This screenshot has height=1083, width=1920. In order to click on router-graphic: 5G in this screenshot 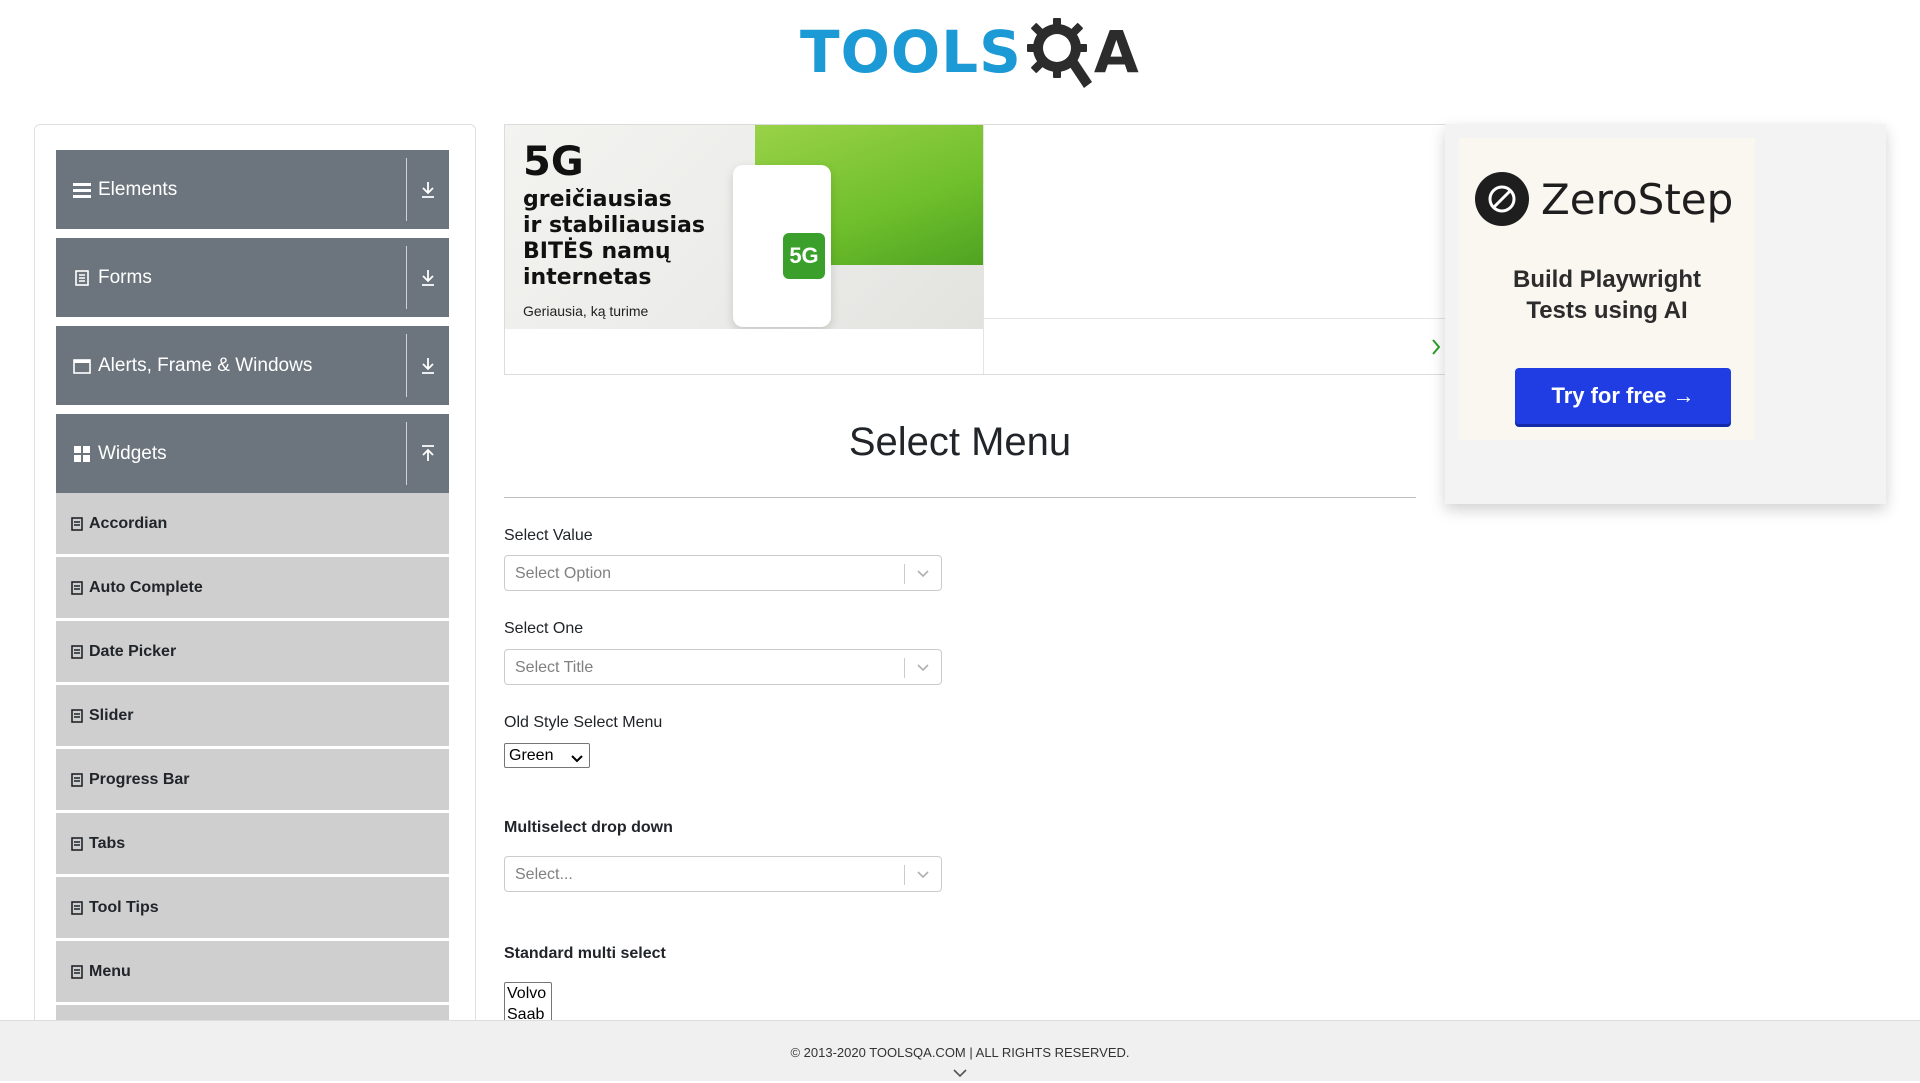, I will do `click(782, 246)`.